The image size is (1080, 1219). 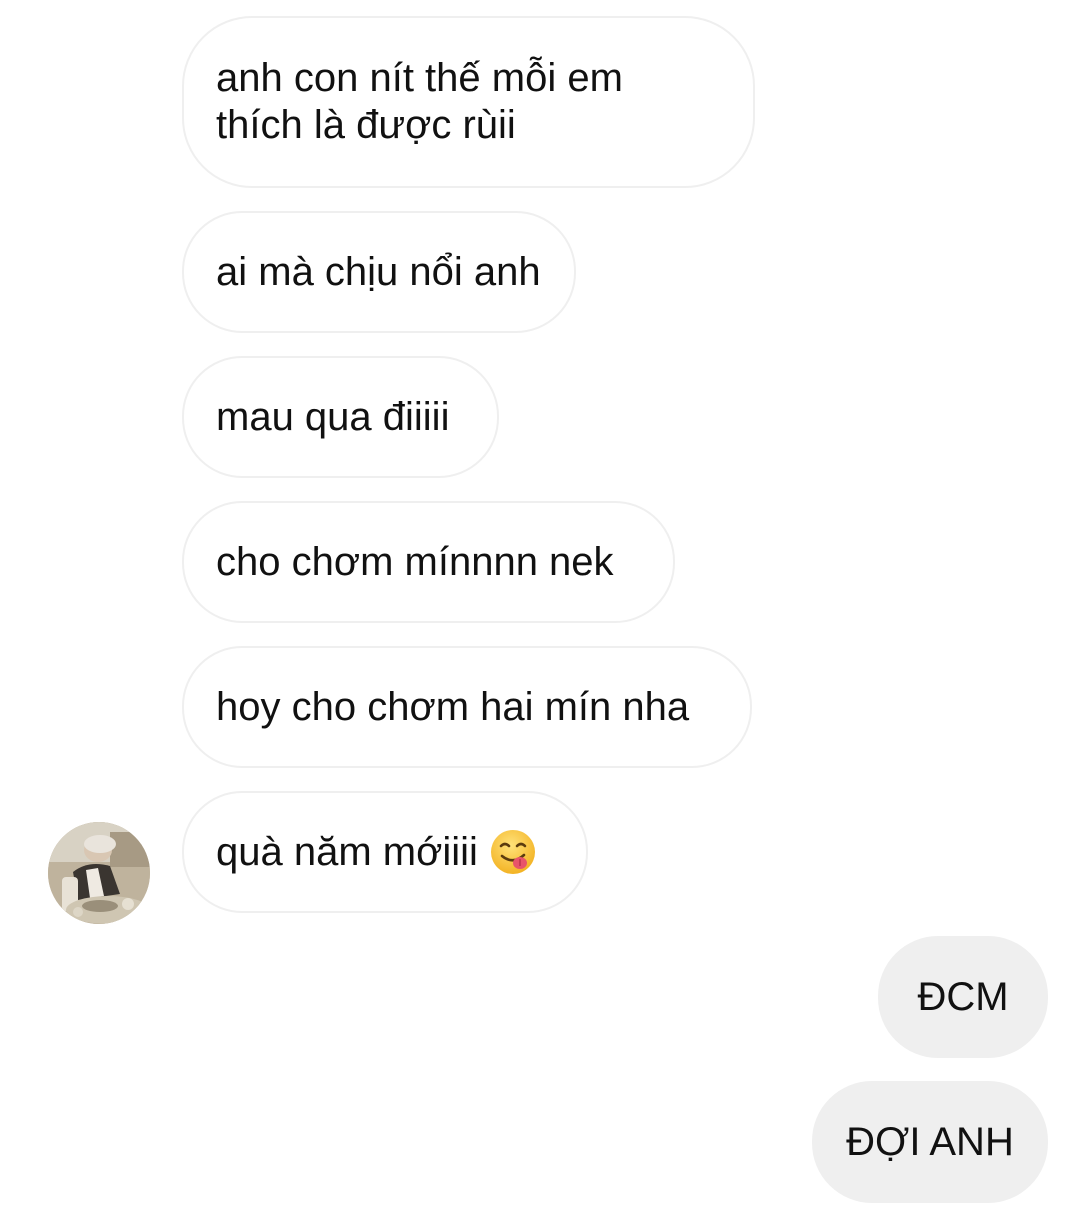 I want to click on message-text: ĐỢI ANH, so click(x=930, y=1141).